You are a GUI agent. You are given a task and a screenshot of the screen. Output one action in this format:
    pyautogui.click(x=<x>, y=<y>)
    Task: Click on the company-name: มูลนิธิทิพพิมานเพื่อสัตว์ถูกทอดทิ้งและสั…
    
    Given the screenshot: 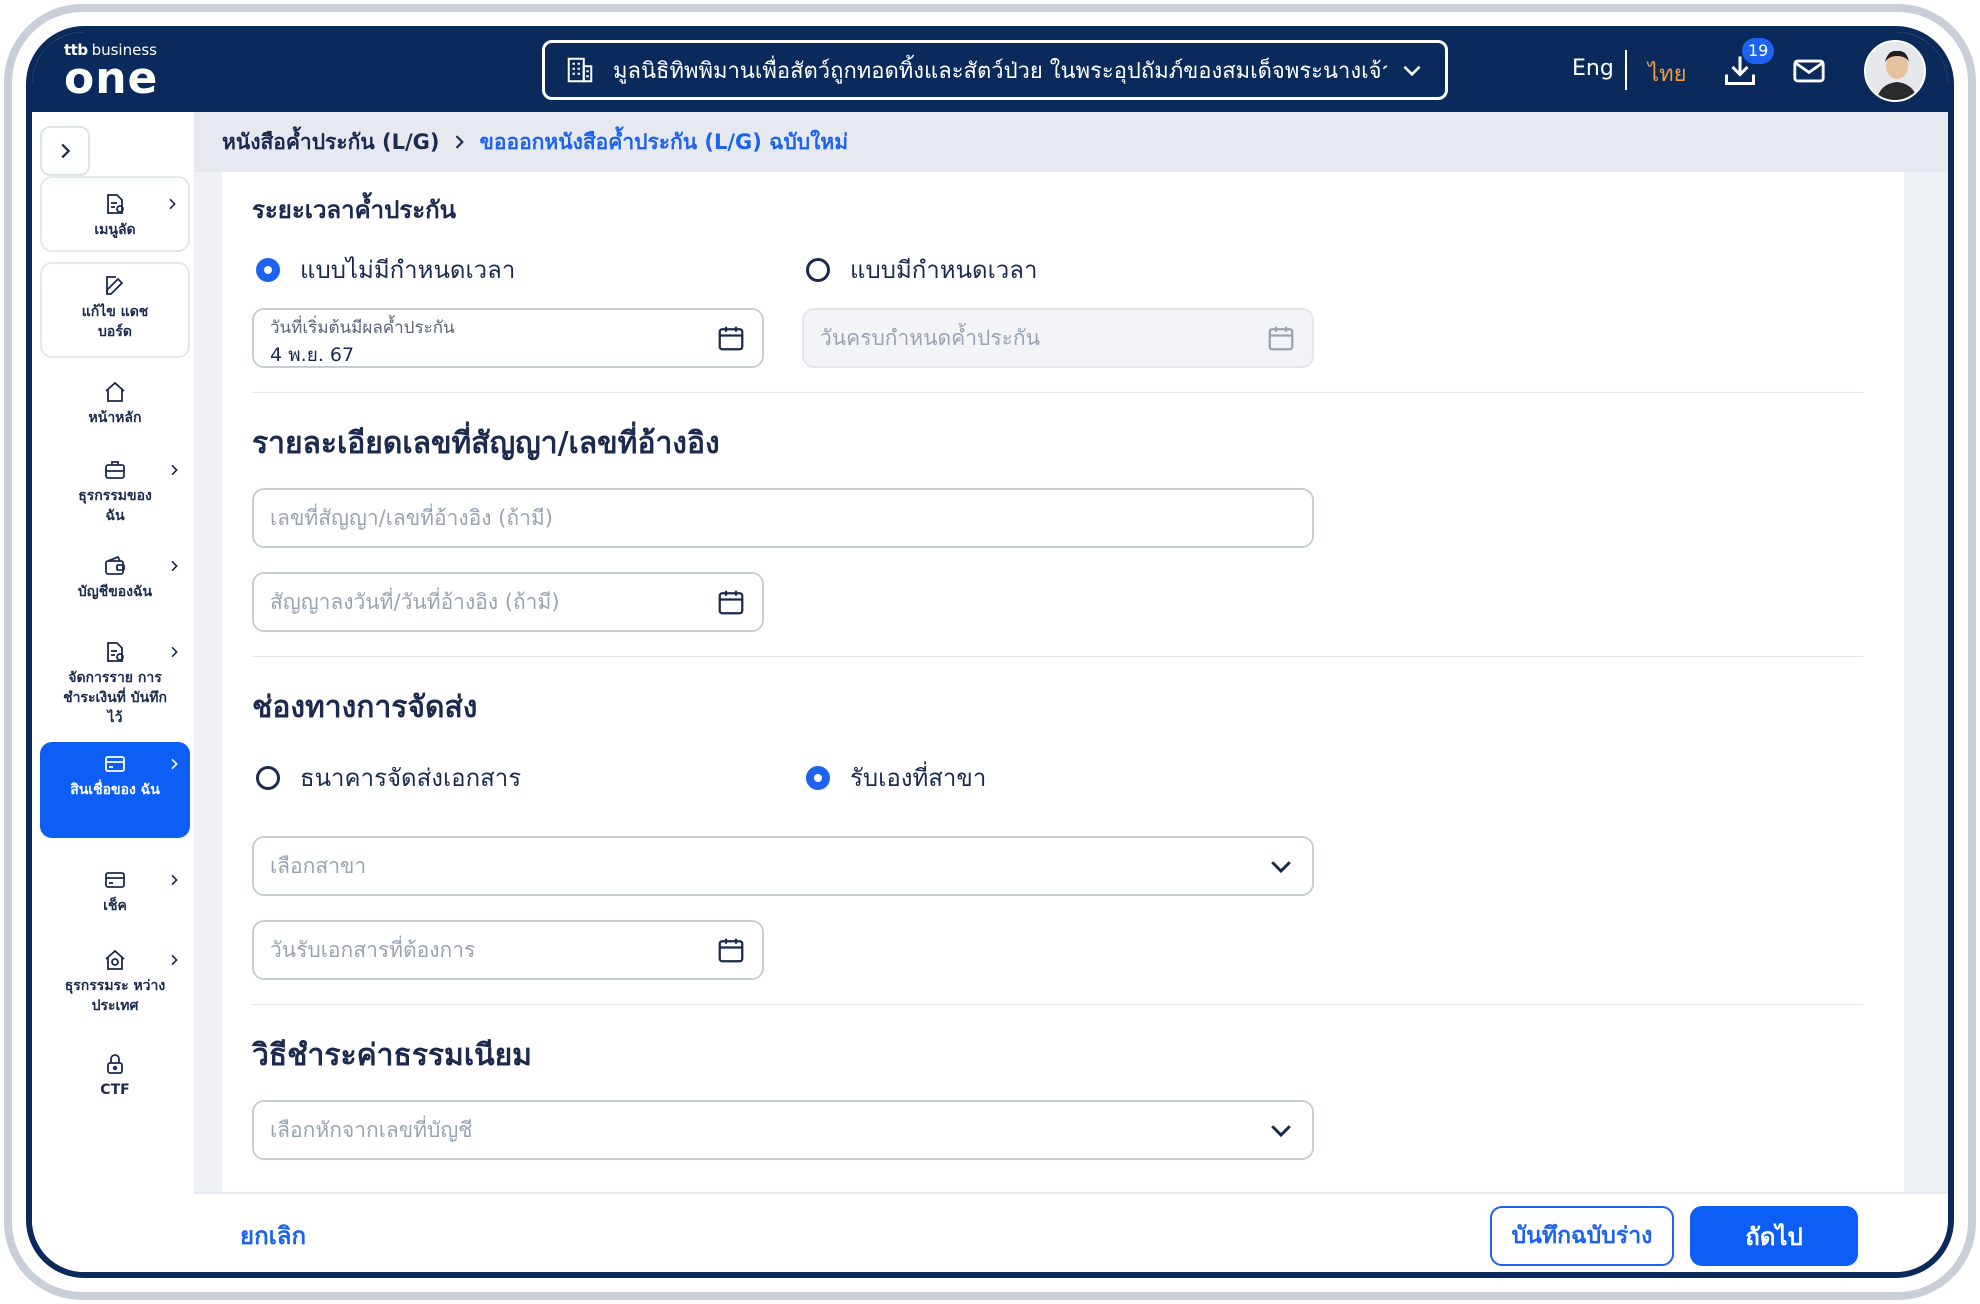 What is the action you would take?
    pyautogui.click(x=1000, y=71)
    